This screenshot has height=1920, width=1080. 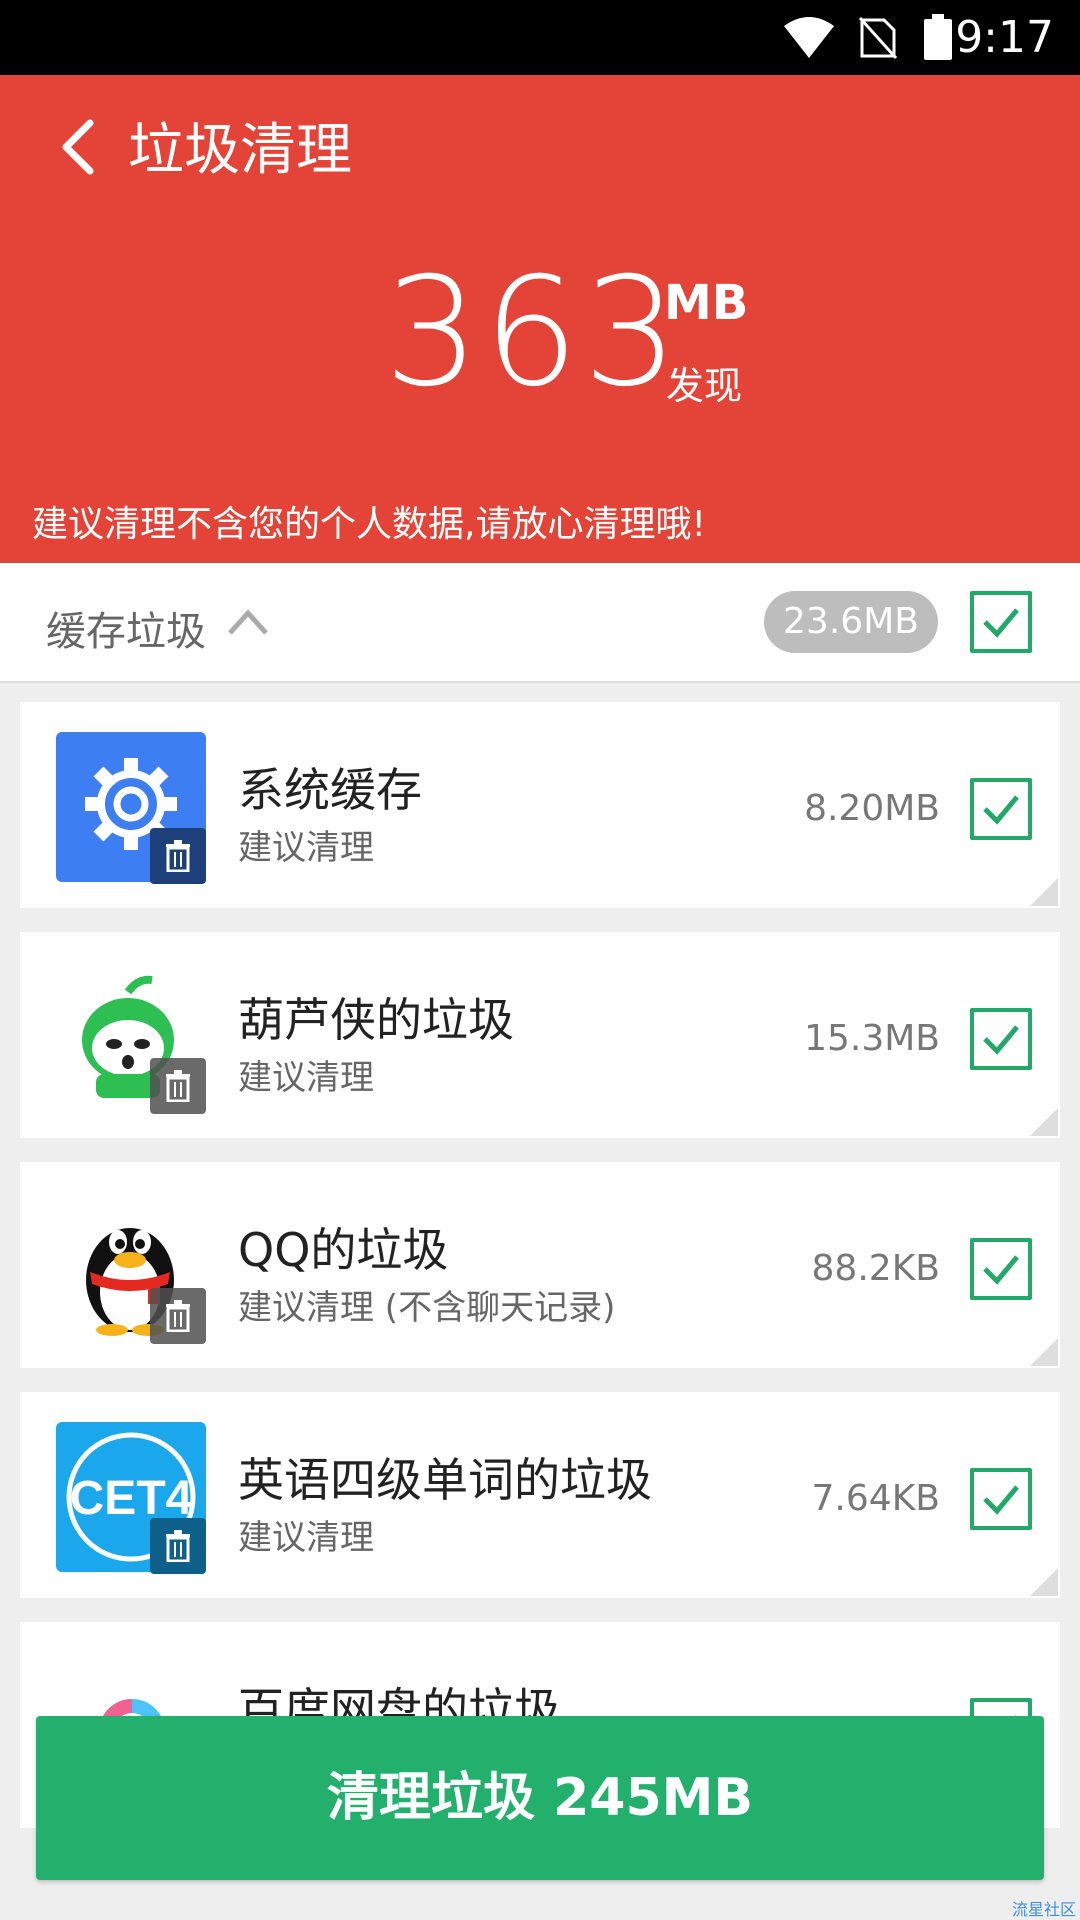 I want to click on found-unit: MB, so click(x=706, y=303).